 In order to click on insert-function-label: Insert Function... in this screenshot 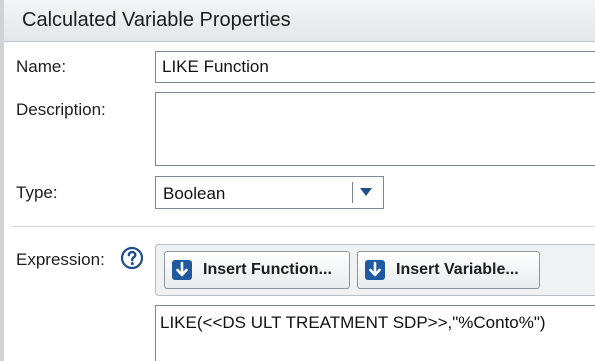, I will do `click(267, 269)`.